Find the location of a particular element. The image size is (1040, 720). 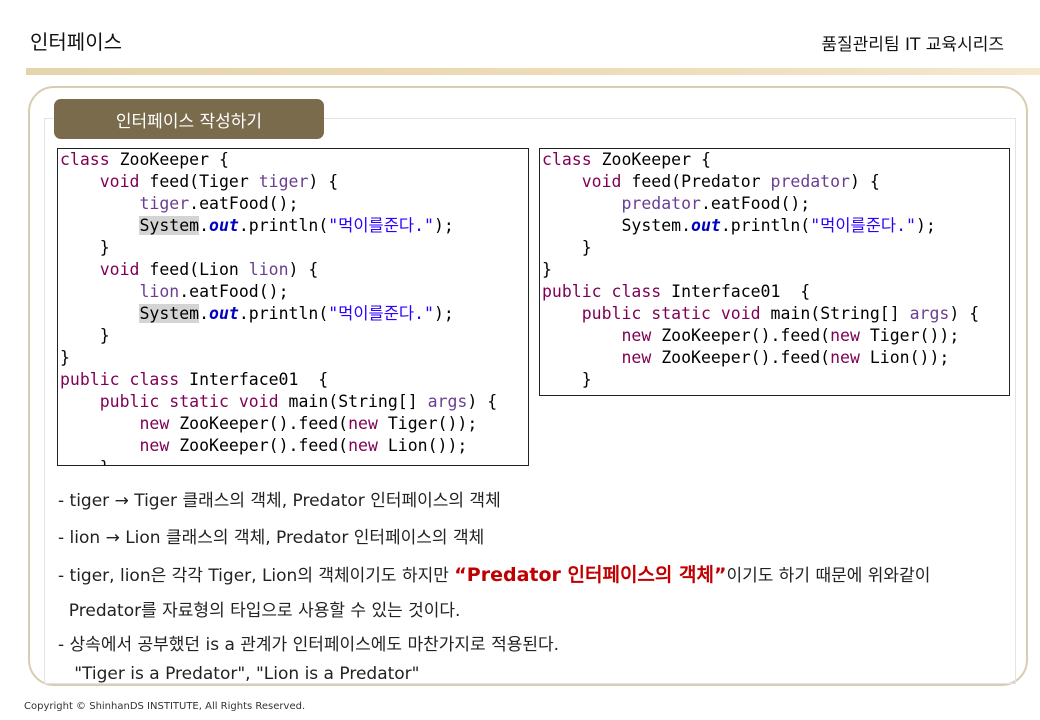

code-line: void feed(Predator predator) { is located at coordinates (775, 182).